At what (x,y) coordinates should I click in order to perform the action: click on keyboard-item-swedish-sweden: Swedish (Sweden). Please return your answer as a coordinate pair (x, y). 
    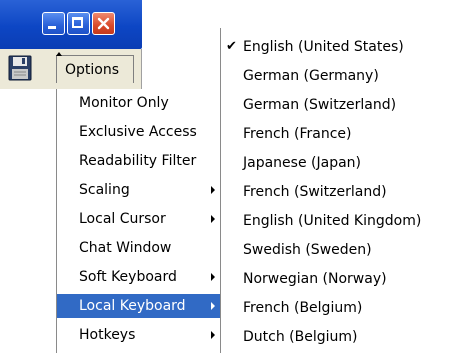
    Looking at the image, I should click on (335, 250).